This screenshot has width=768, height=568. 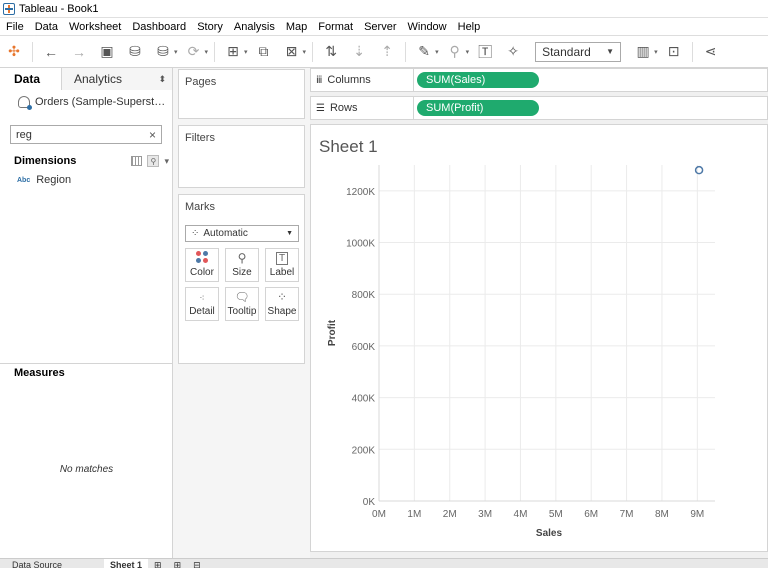 What do you see at coordinates (643, 52) in the screenshot?
I see `show-me-icon: ▥` at bounding box center [643, 52].